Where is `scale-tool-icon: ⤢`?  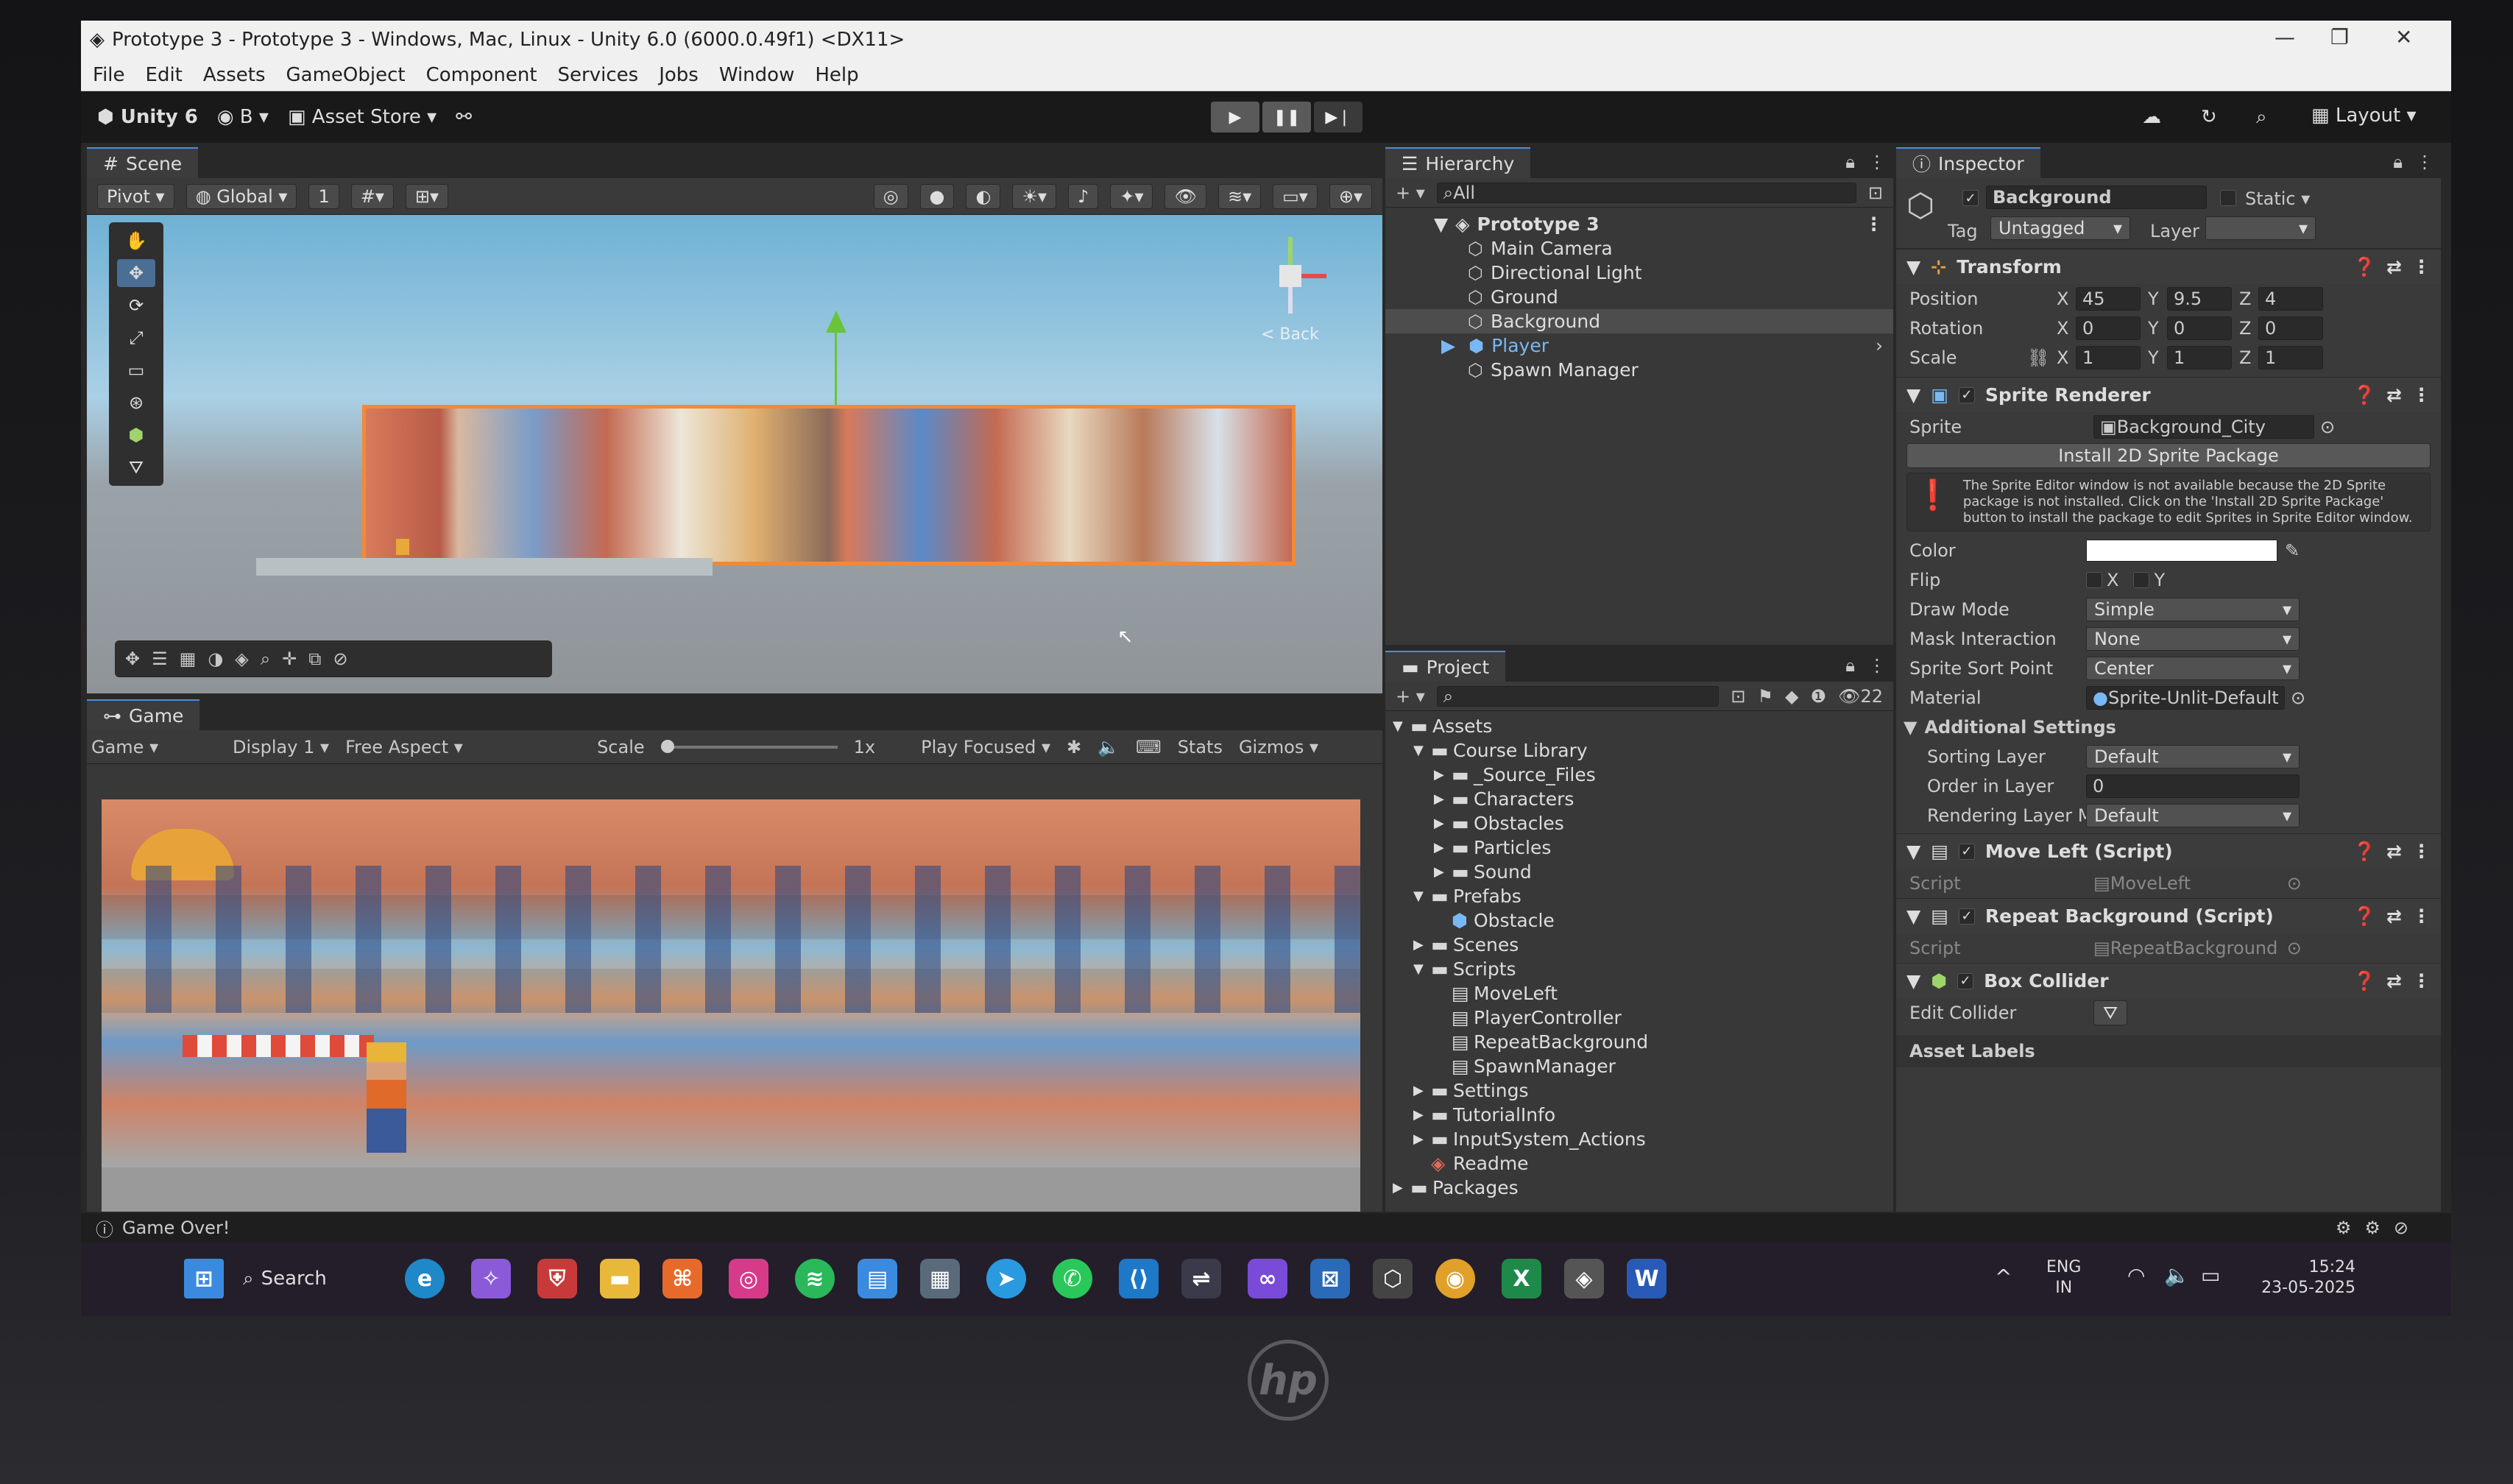 scale-tool-icon: ⤢ is located at coordinates (136, 338).